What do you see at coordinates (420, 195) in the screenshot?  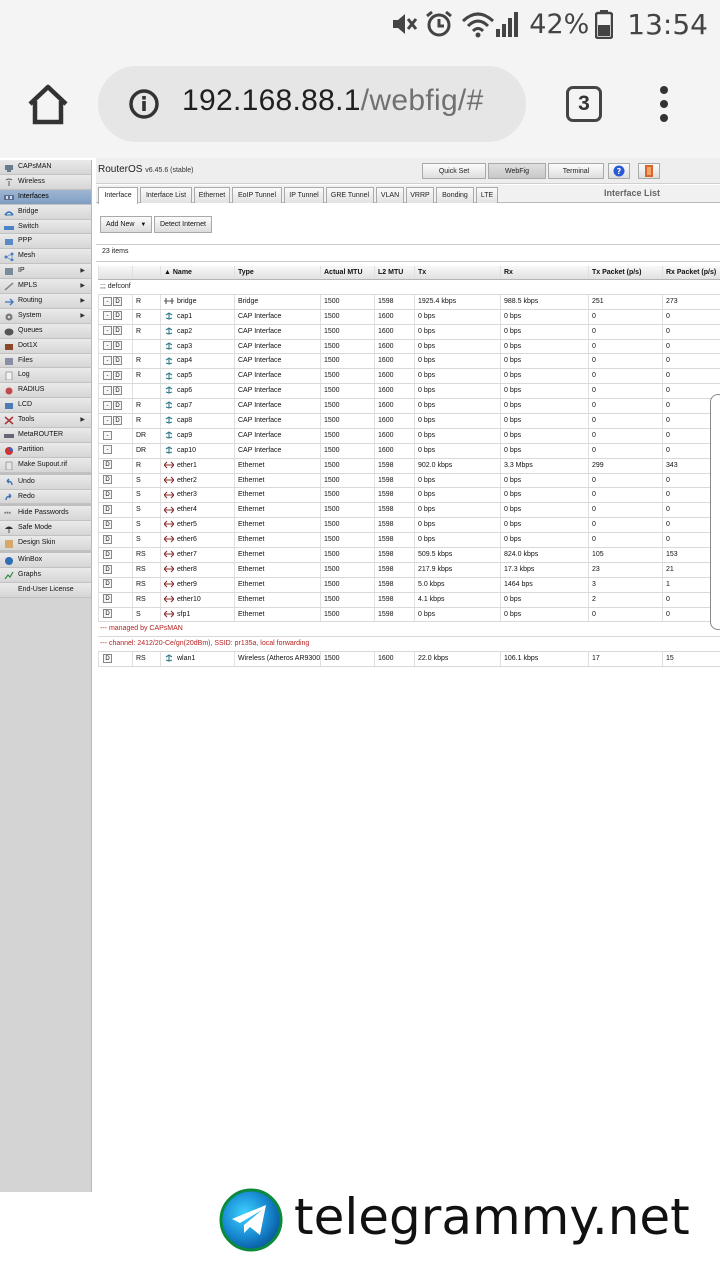 I see `tab-vrrp: VRRP` at bounding box center [420, 195].